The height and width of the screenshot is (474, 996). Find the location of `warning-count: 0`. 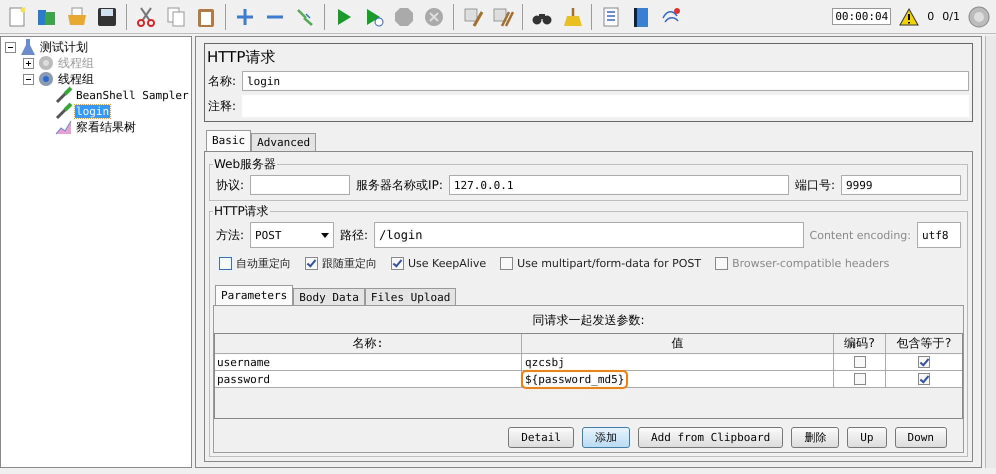

warning-count: 0 is located at coordinates (930, 16).